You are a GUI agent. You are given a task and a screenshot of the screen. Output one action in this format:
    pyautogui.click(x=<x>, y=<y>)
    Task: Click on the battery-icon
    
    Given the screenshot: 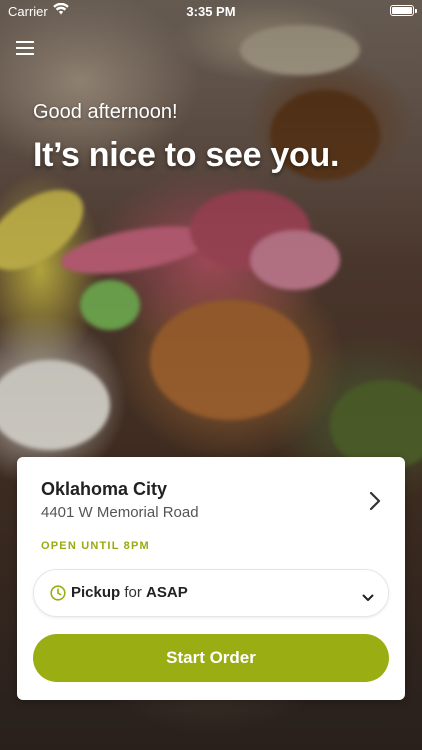 What is the action you would take?
    pyautogui.click(x=403, y=10)
    